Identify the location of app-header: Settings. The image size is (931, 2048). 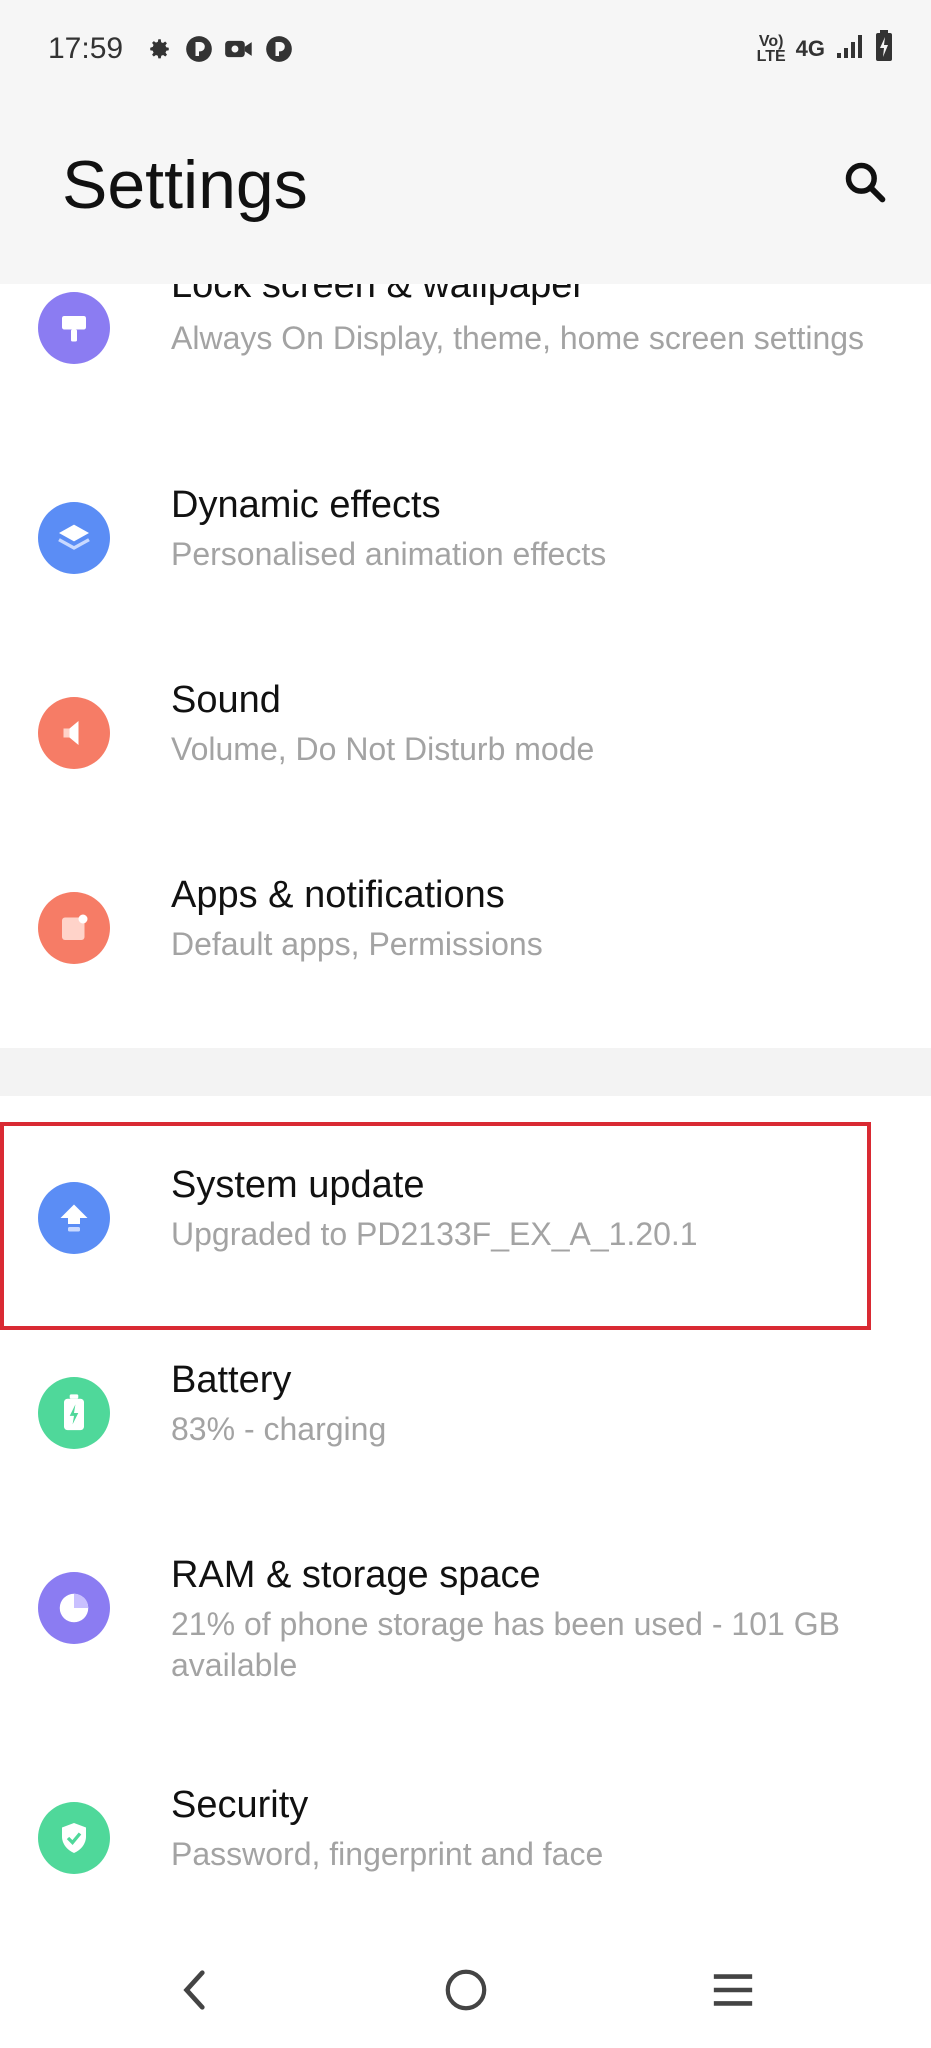
(465, 192).